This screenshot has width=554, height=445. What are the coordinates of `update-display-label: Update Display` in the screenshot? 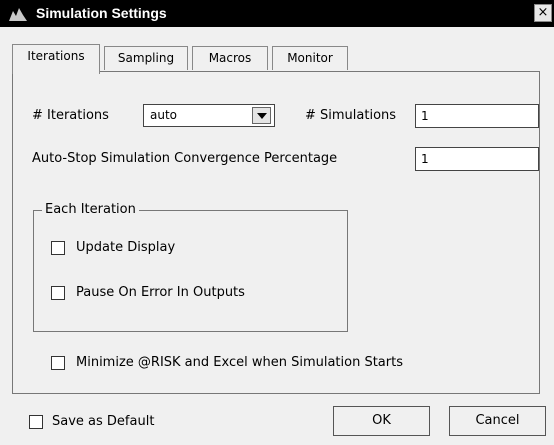 It's located at (125, 247).